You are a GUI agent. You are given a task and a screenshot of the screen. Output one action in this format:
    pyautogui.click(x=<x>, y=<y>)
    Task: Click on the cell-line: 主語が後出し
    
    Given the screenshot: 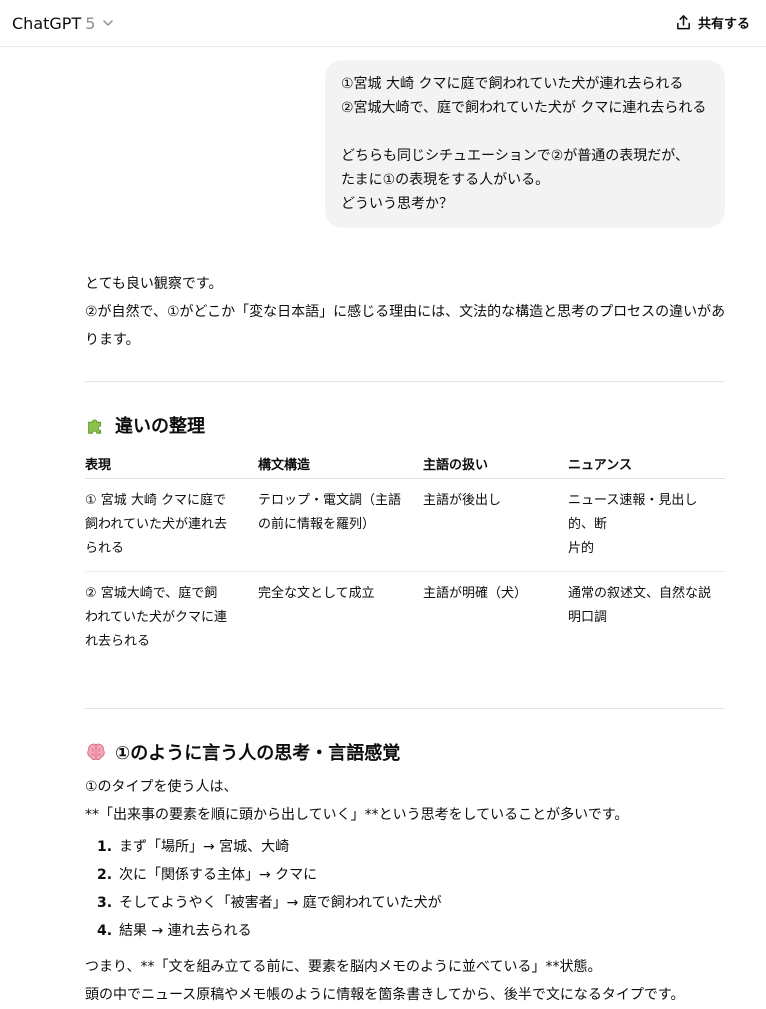 What is the action you would take?
    pyautogui.click(x=462, y=500)
    